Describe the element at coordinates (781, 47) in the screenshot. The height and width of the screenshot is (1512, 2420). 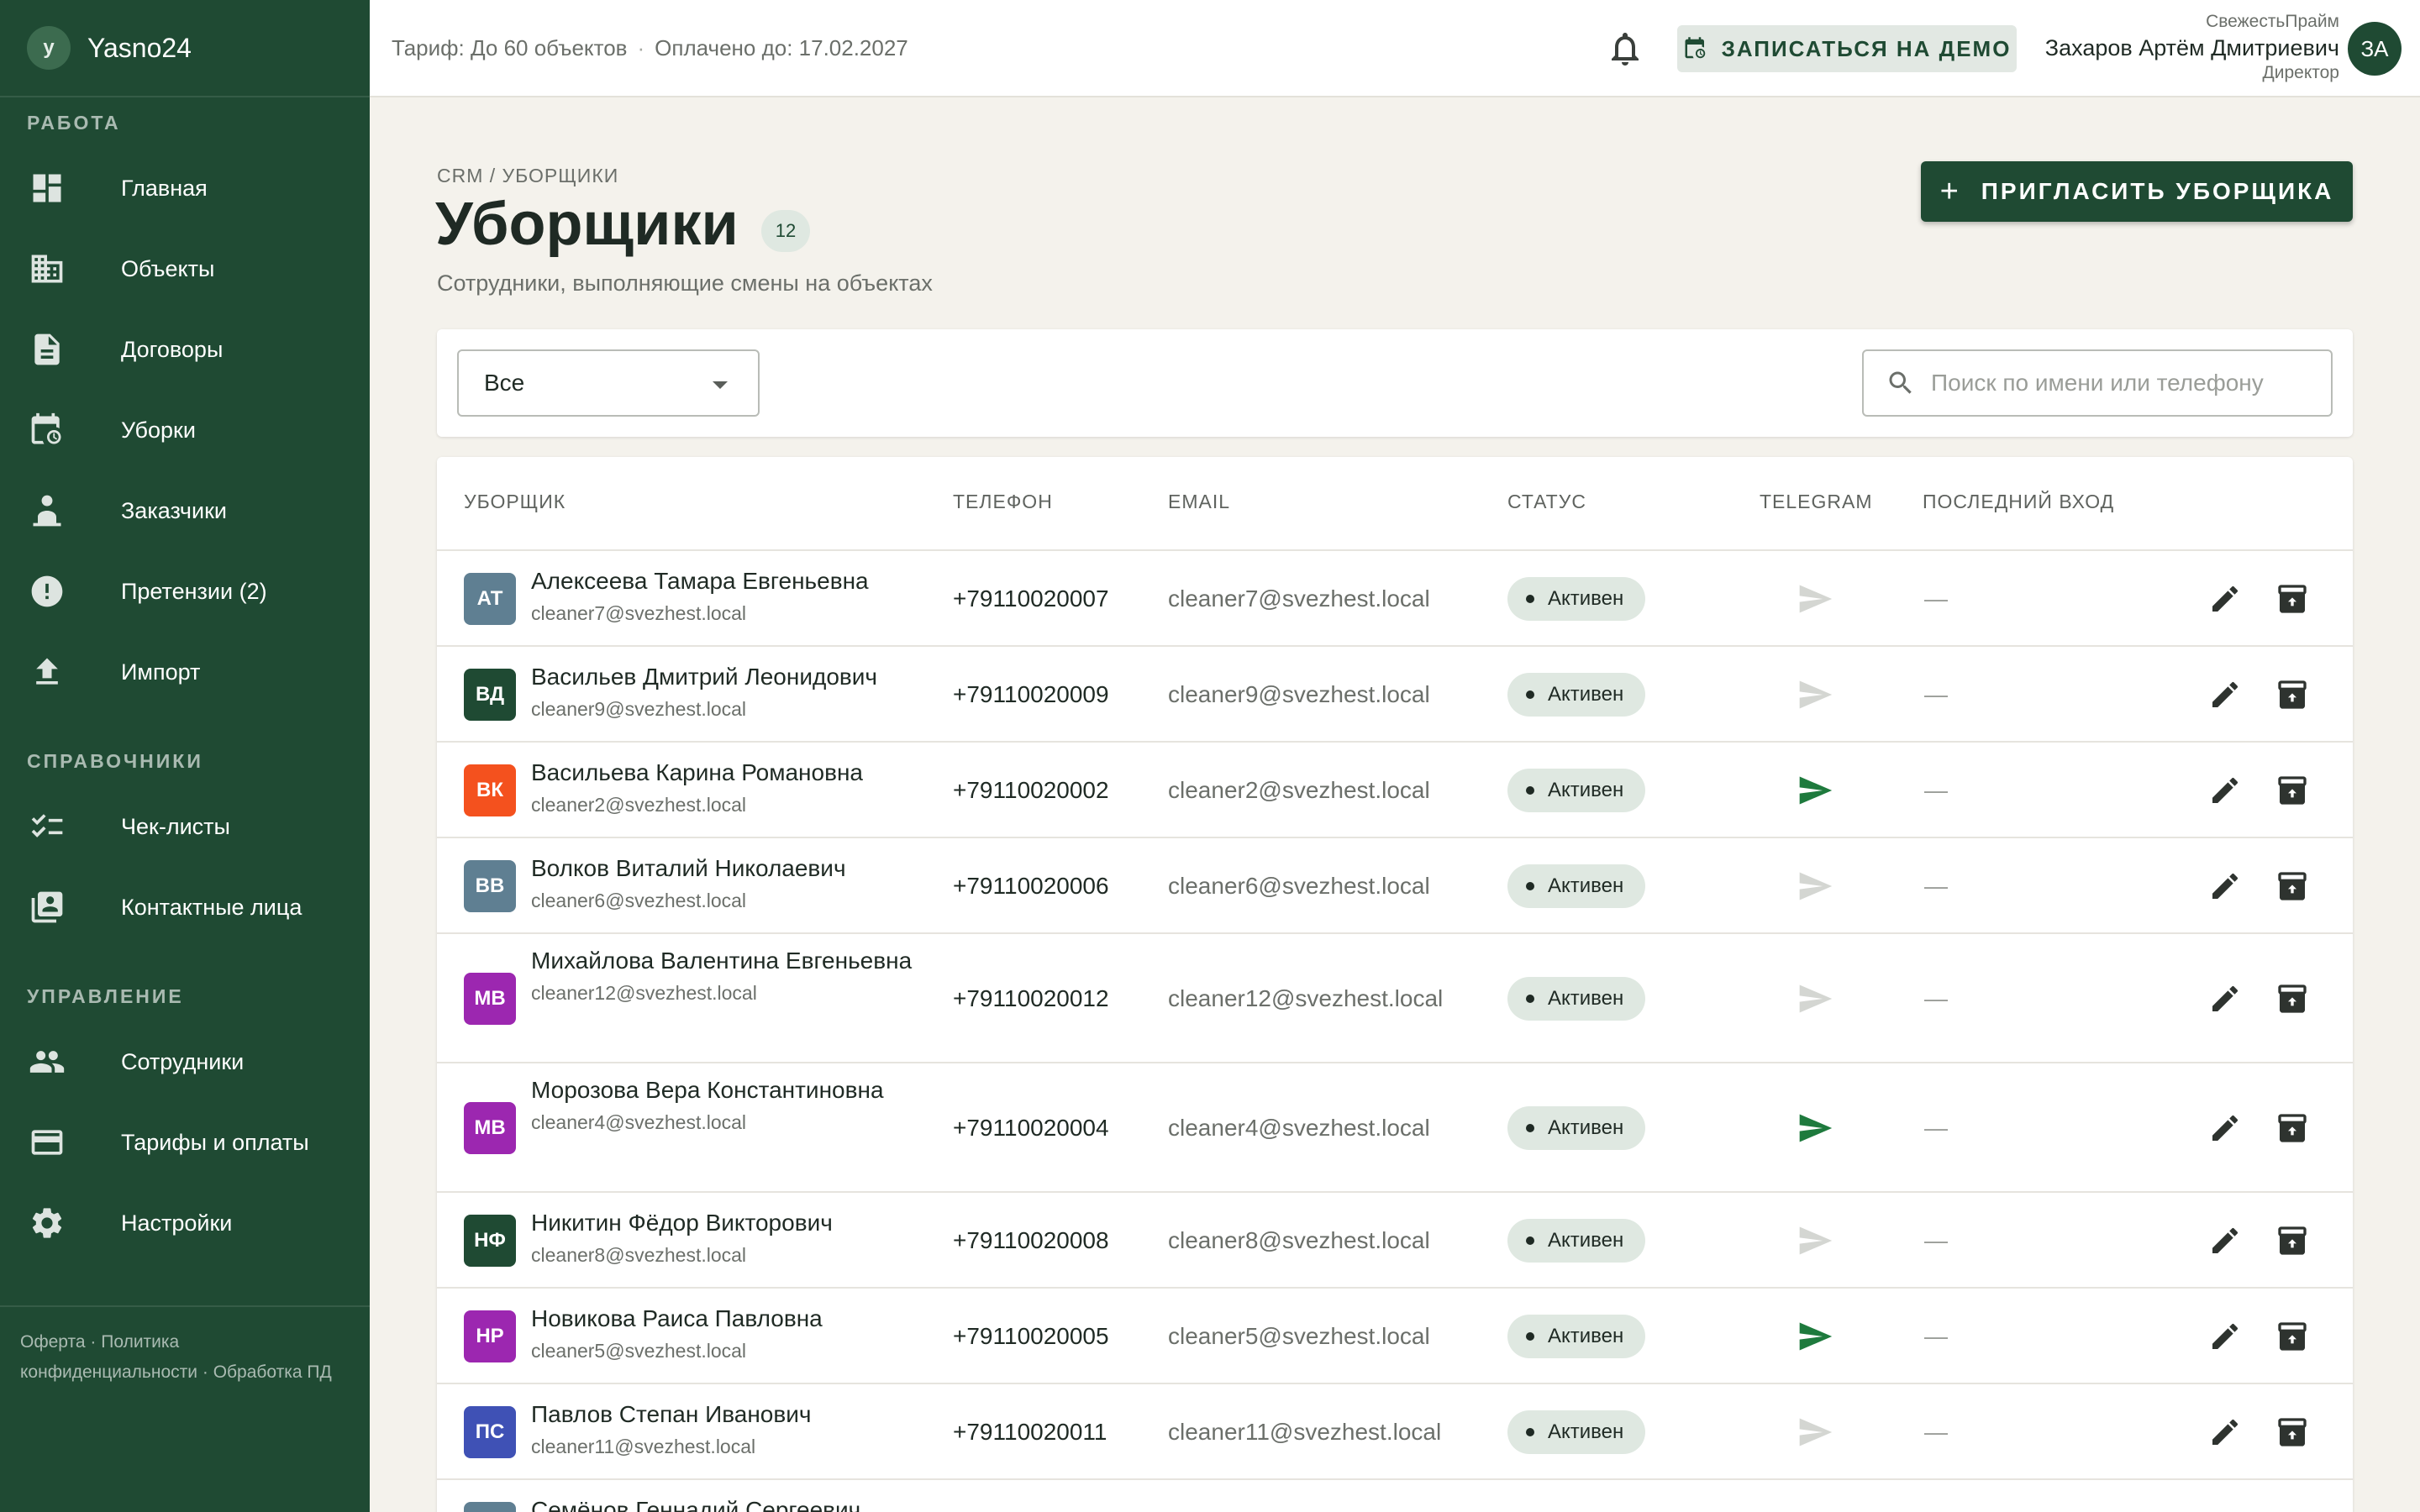
I see `paid-until: Оплачено до: 17.02.2027` at that location.